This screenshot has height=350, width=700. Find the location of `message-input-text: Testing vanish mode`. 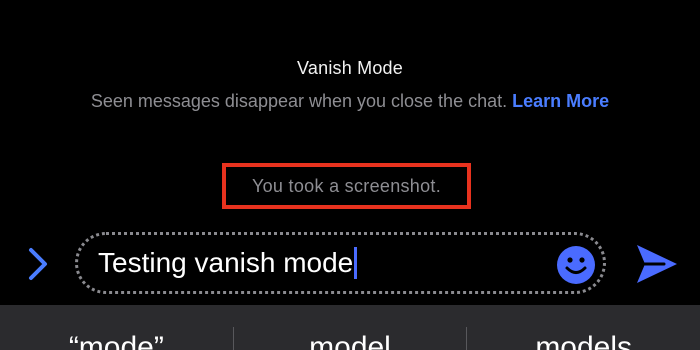

message-input-text: Testing vanish mode is located at coordinates (226, 262).